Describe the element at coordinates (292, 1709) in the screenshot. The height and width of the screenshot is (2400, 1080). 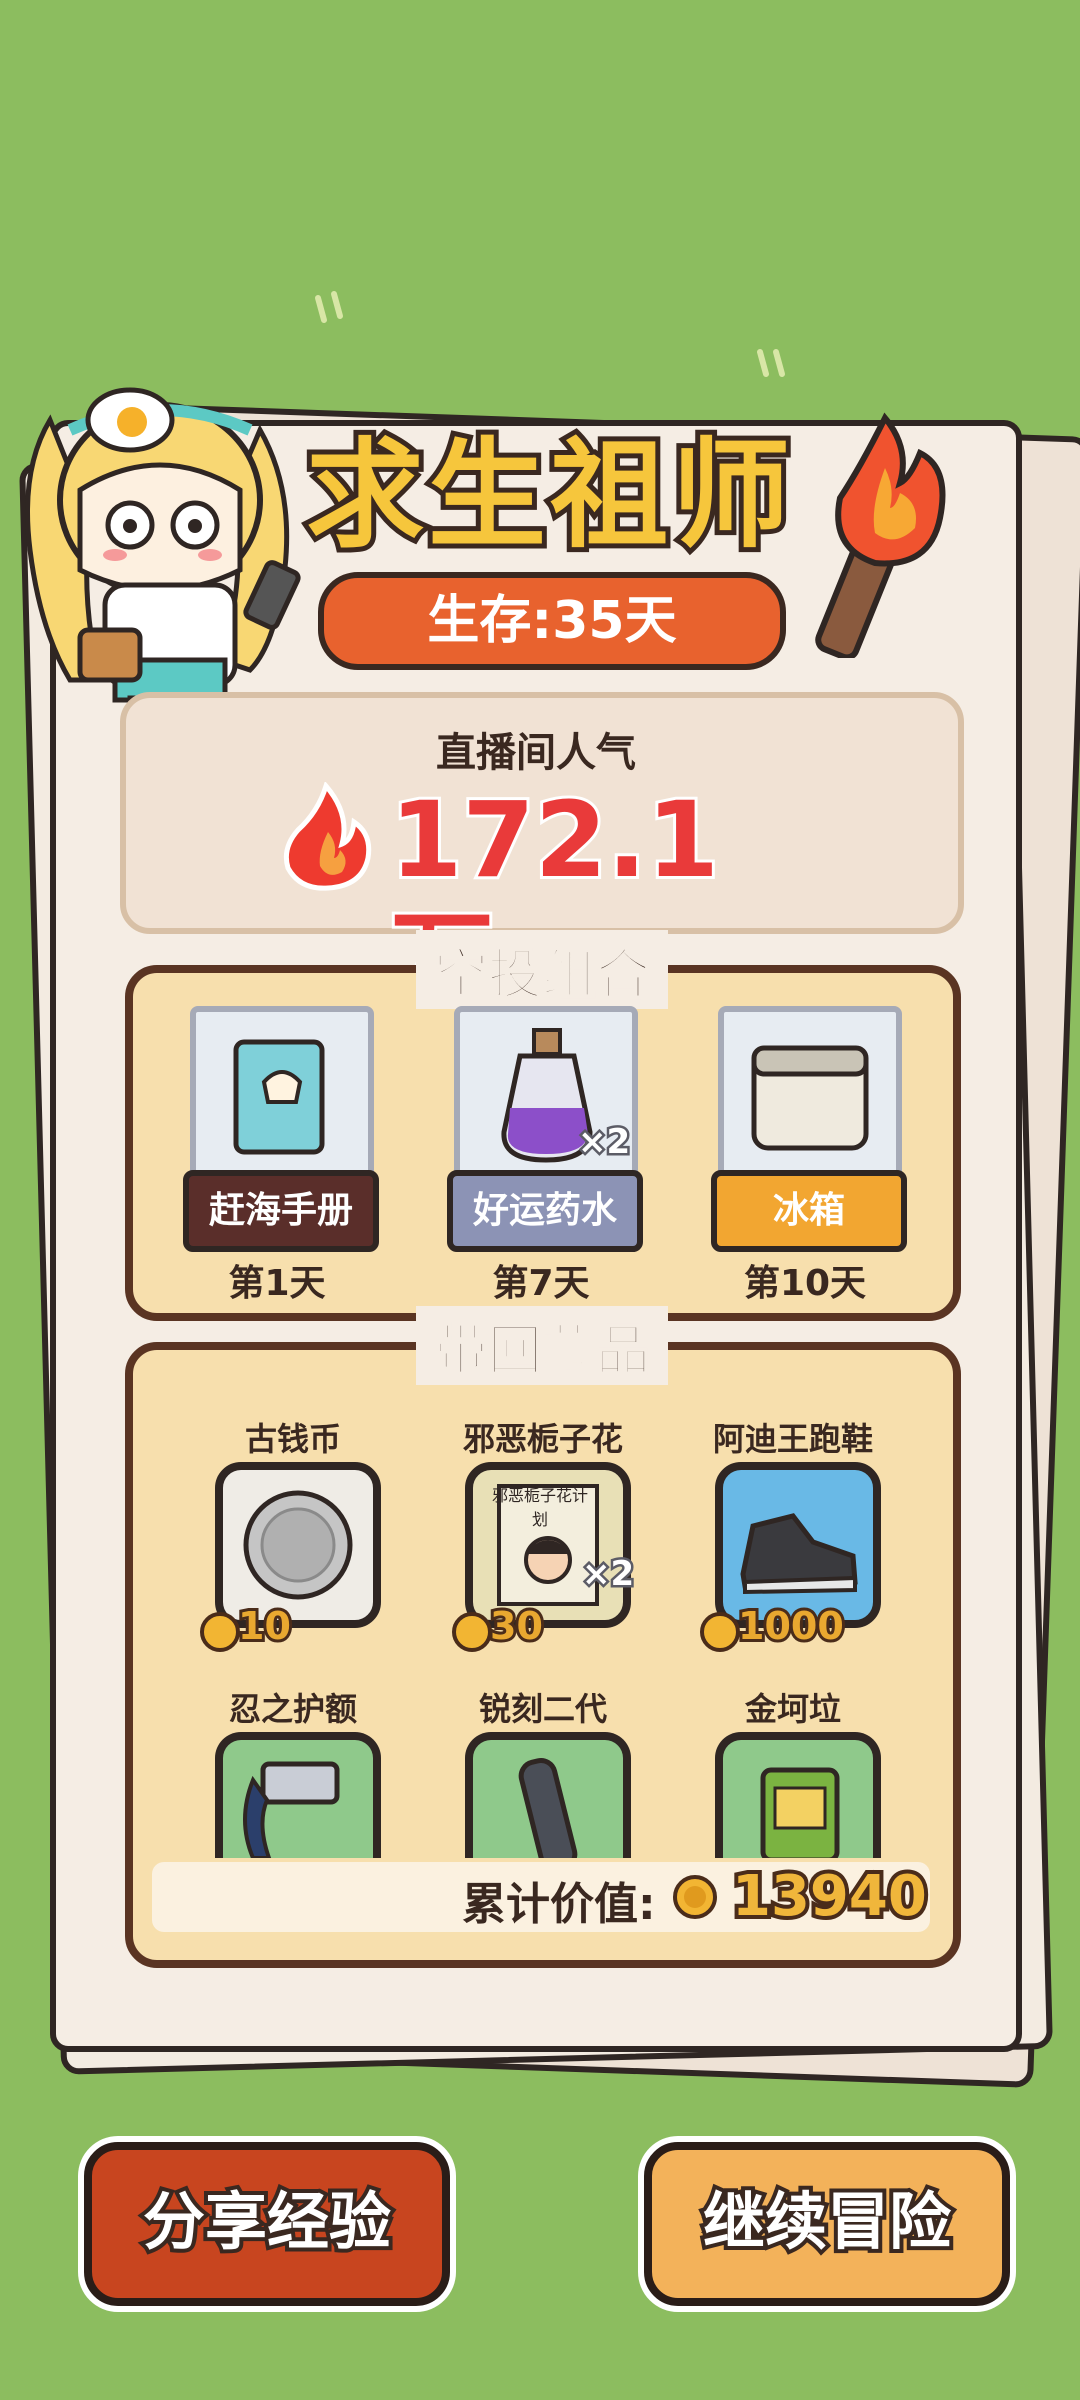
I see `collection-item-name: 忍之护额` at that location.